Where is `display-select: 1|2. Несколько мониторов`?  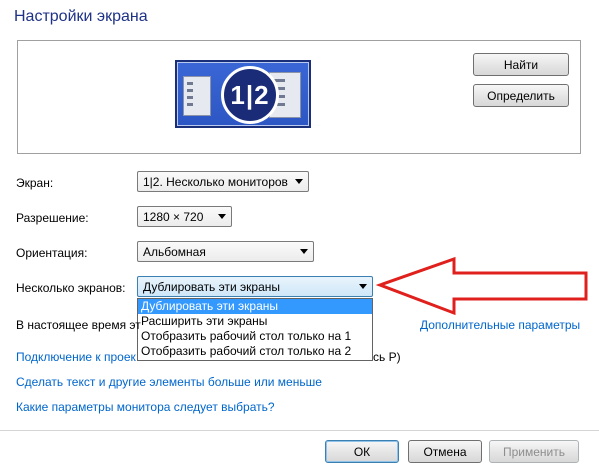 display-select: 1|2. Несколько мониторов is located at coordinates (223, 181).